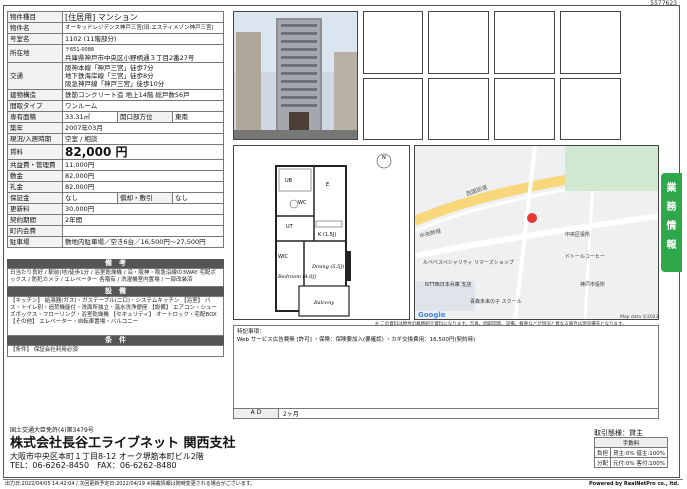 The width and height of the screenshot is (687, 489). Describe the element at coordinates (251, 332) in the screenshot. I see `special-notes-label: 特記事項：` at that location.